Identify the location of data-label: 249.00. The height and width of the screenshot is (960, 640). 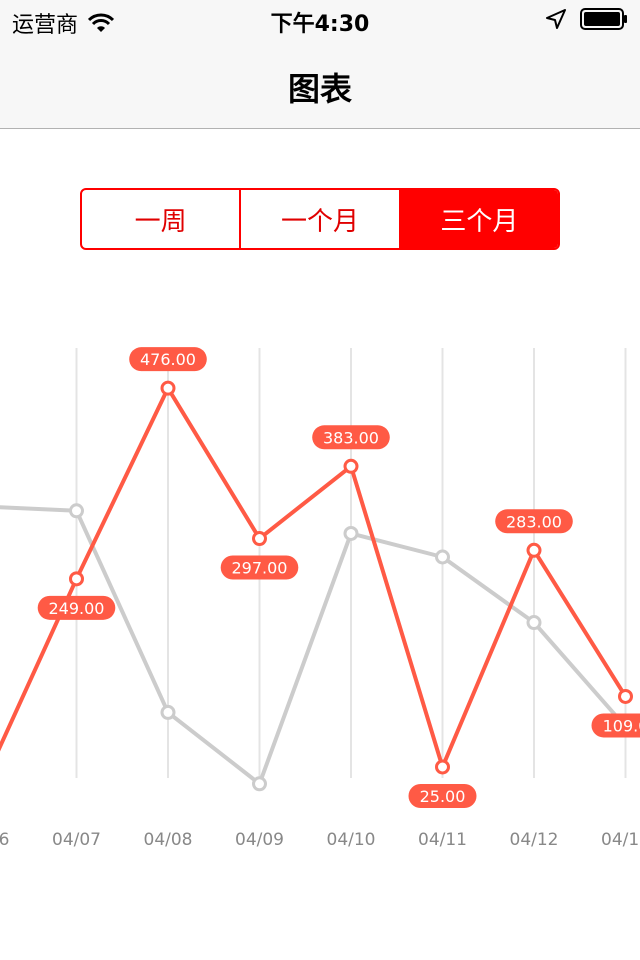
(77, 608).